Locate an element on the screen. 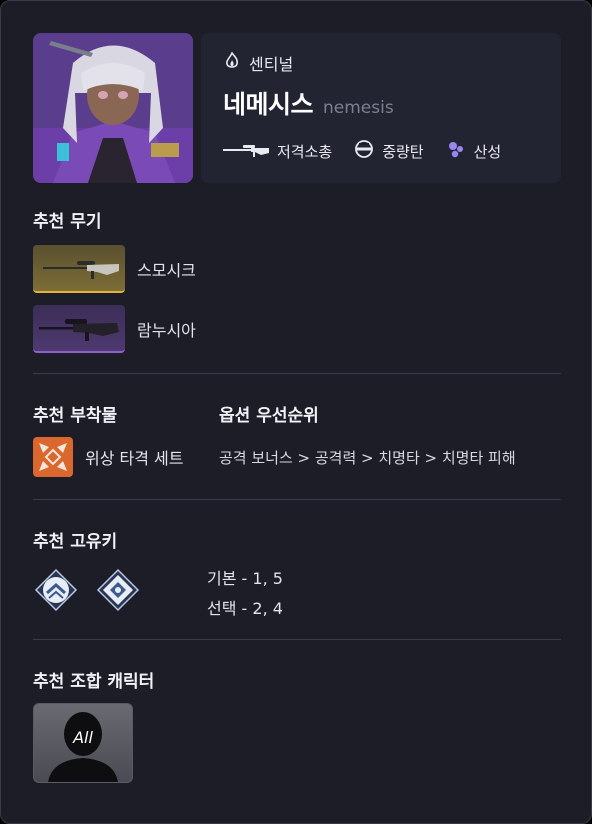  stat-weapon-type: 저격소총 is located at coordinates (277, 151).